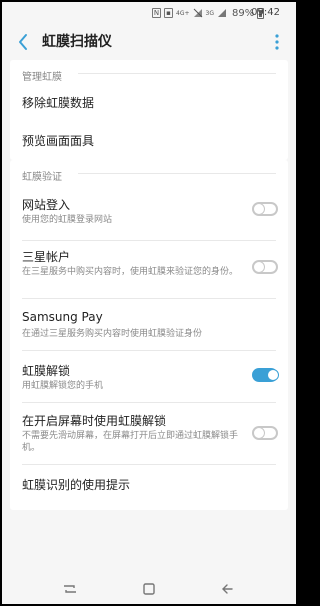  What do you see at coordinates (46, 256) in the screenshot?
I see `samsung-account-title: 三星帐户` at bounding box center [46, 256].